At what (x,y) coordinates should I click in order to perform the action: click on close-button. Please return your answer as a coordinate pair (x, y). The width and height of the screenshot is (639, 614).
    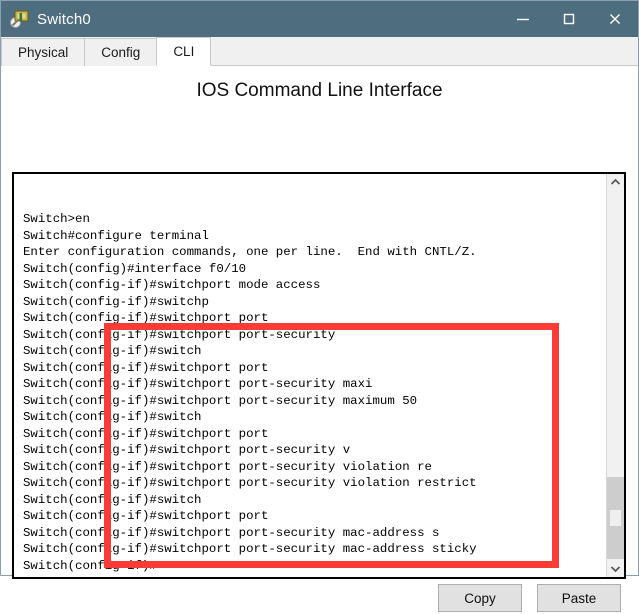
    Looking at the image, I should click on (615, 19).